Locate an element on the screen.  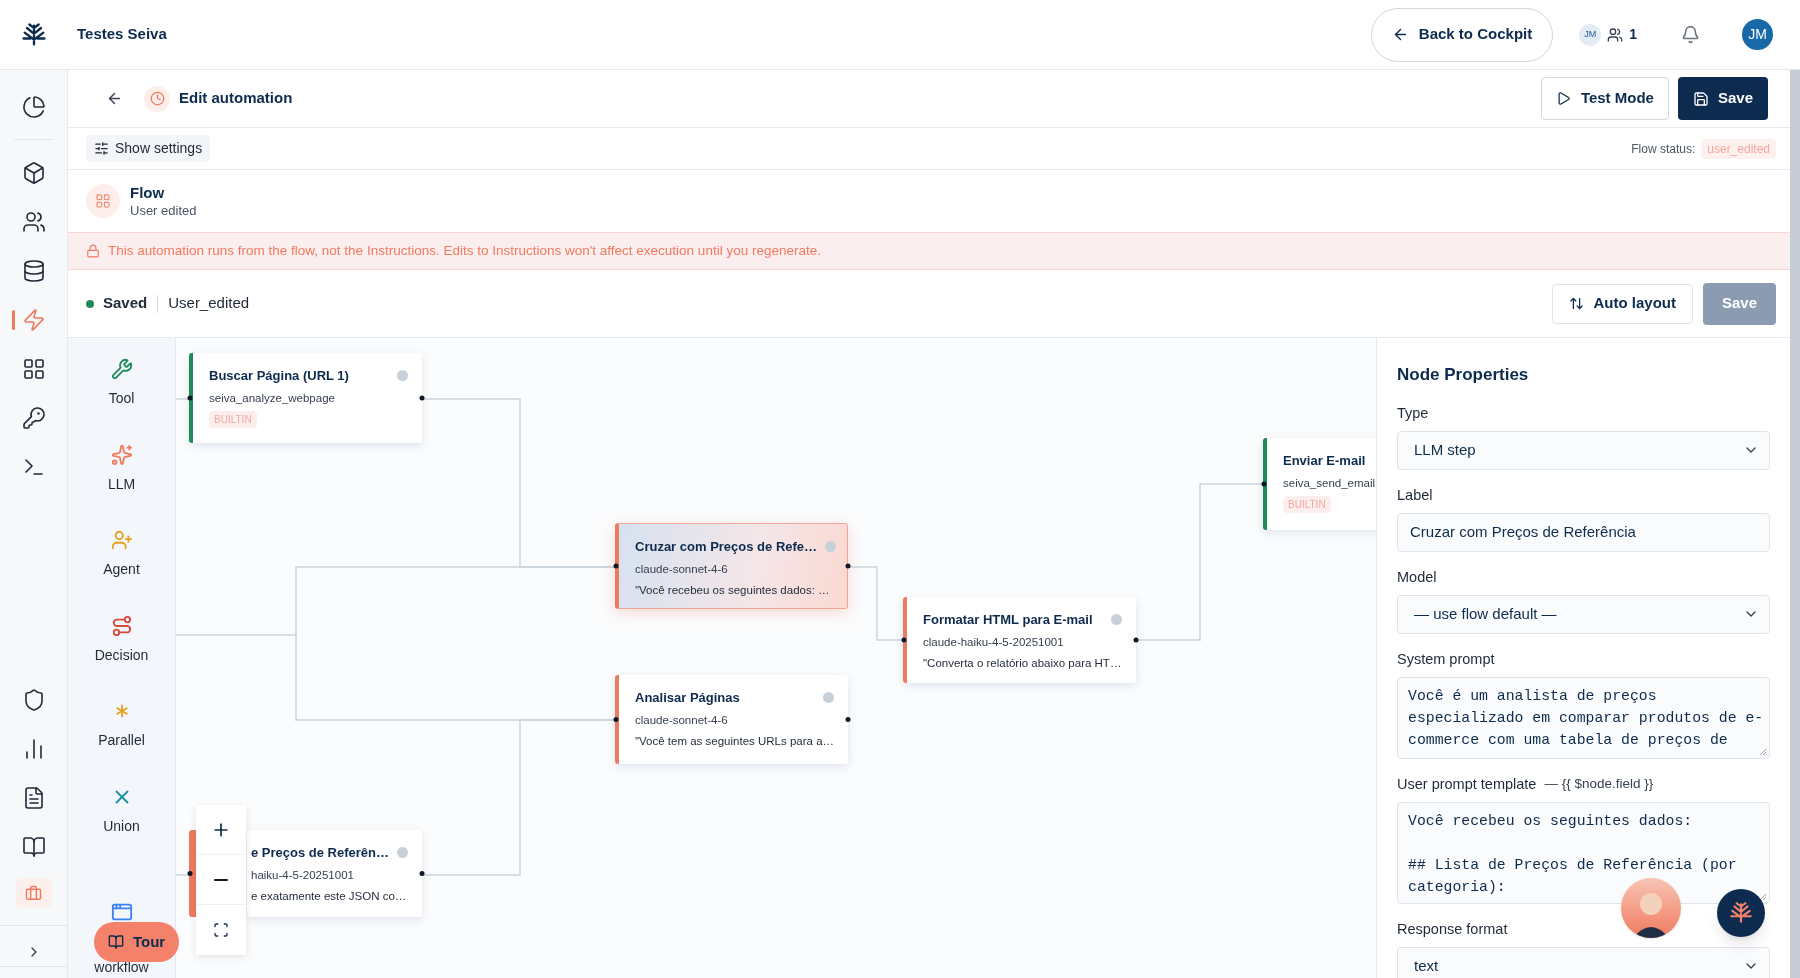
field-label: Label is located at coordinates (1415, 494).